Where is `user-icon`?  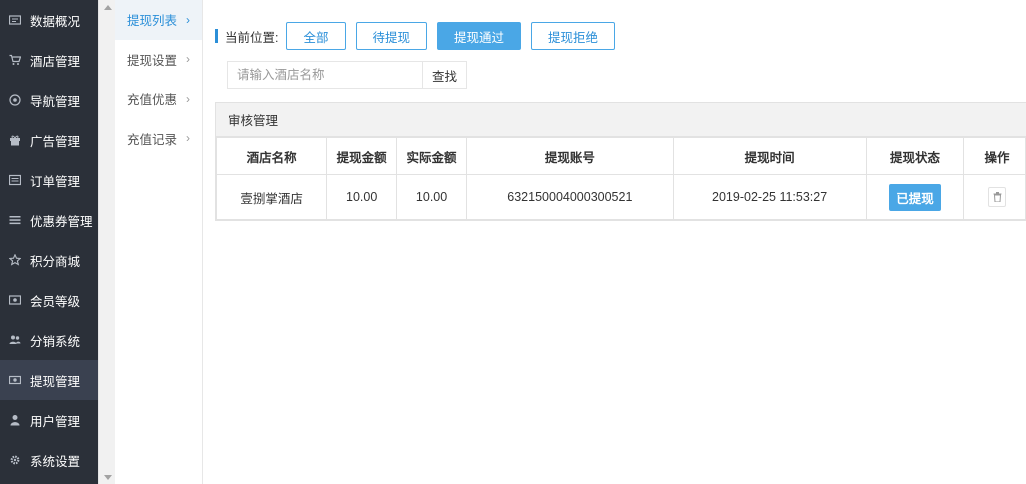
user-icon is located at coordinates (15, 420).